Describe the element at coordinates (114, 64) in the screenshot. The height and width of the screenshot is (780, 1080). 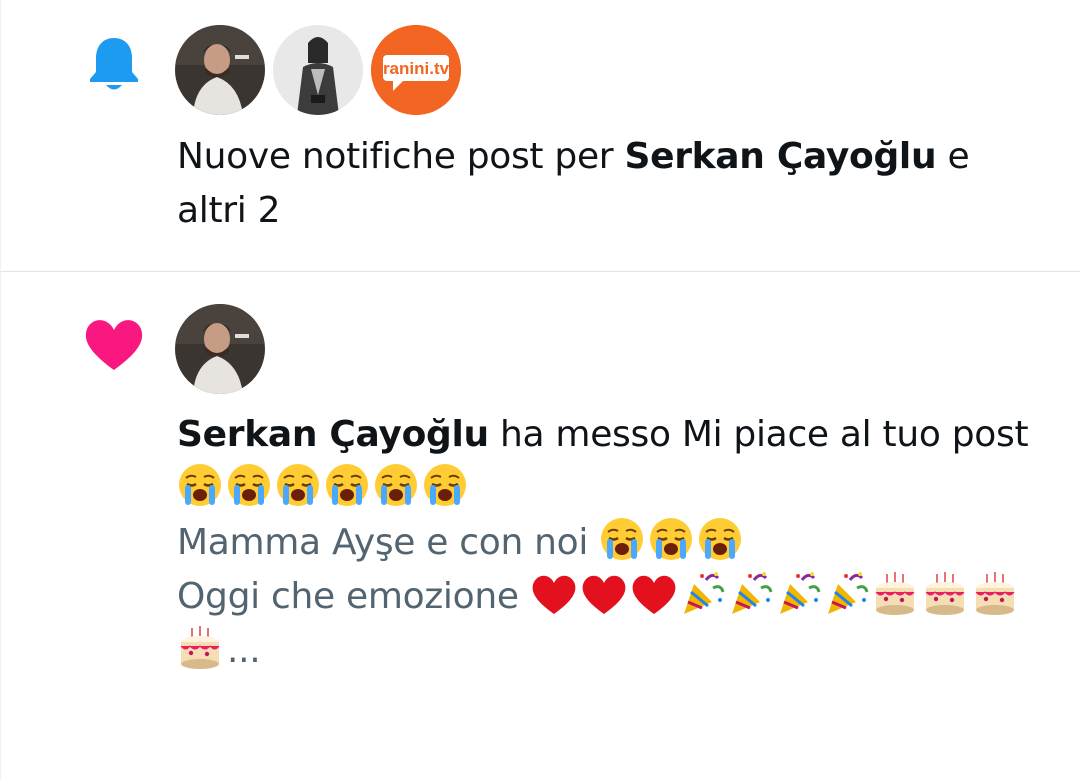
I see `bell-icon` at that location.